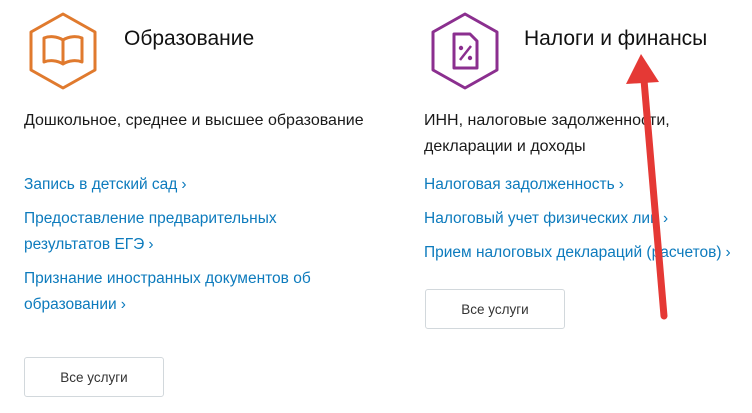 Image resolution: width=752 pixels, height=413 pixels. What do you see at coordinates (63, 51) in the screenshot?
I see `book-icon` at bounding box center [63, 51].